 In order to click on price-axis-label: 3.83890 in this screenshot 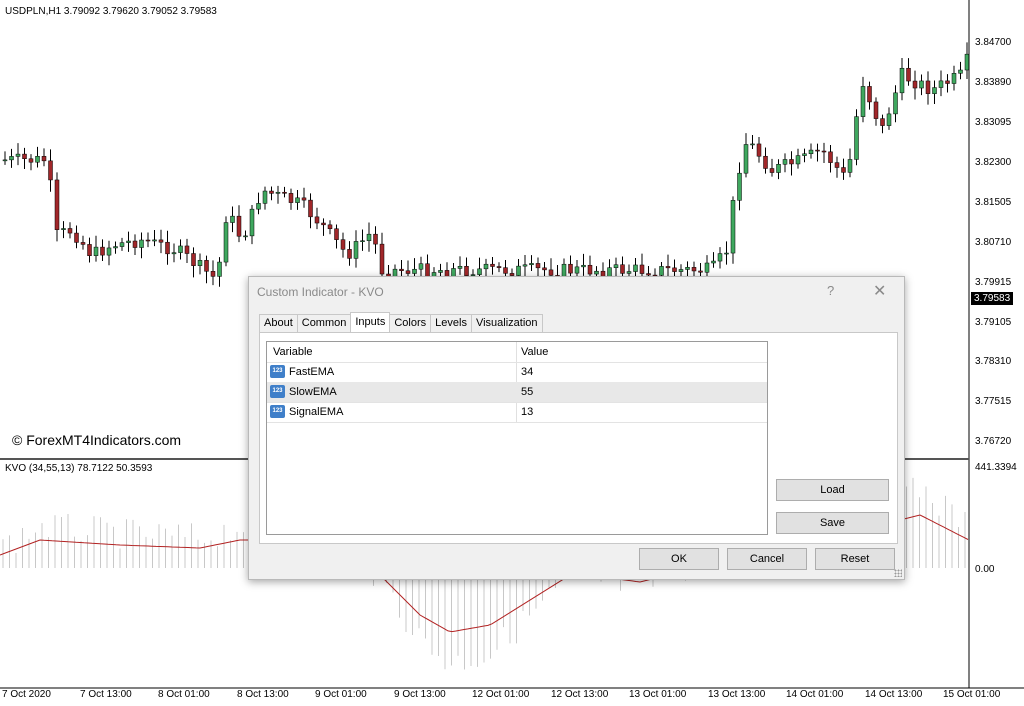, I will do `click(993, 82)`.